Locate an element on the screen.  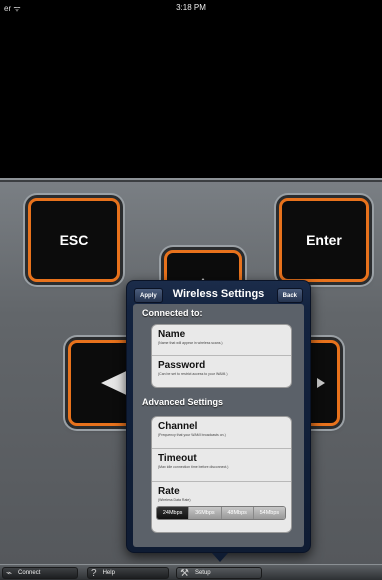
rate-row-subtitle: (Wireless Data Rate) is located at coordinates (174, 500).